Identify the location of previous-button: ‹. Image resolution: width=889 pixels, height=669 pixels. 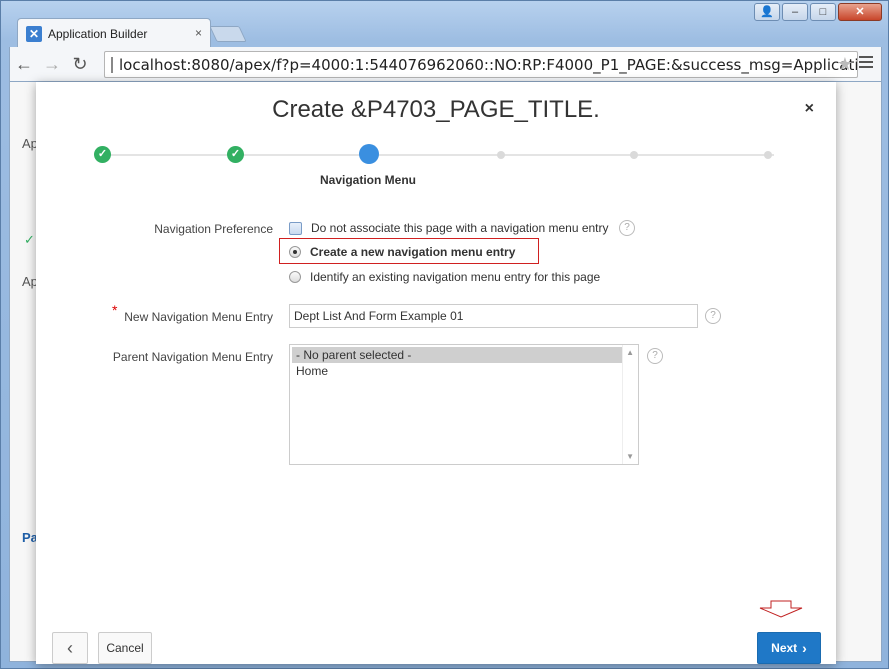
(70, 648).